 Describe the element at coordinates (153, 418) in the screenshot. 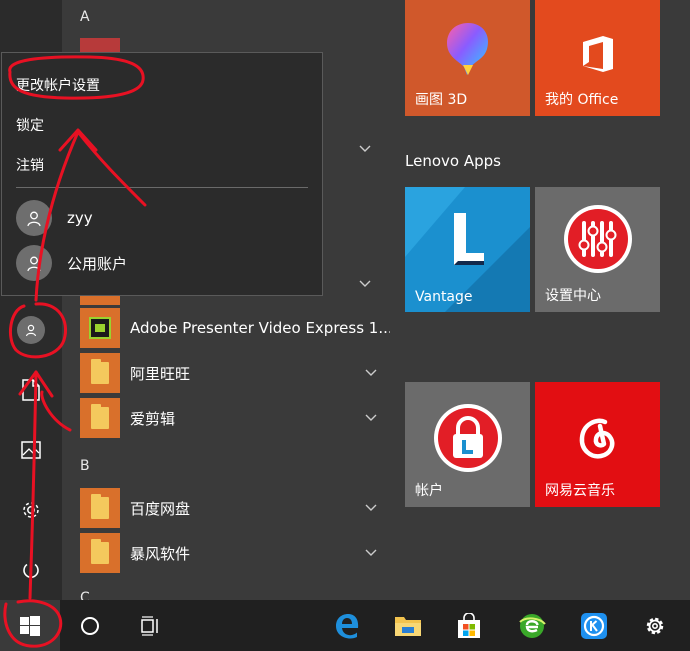

I see `app-label: 爱剪辑` at that location.